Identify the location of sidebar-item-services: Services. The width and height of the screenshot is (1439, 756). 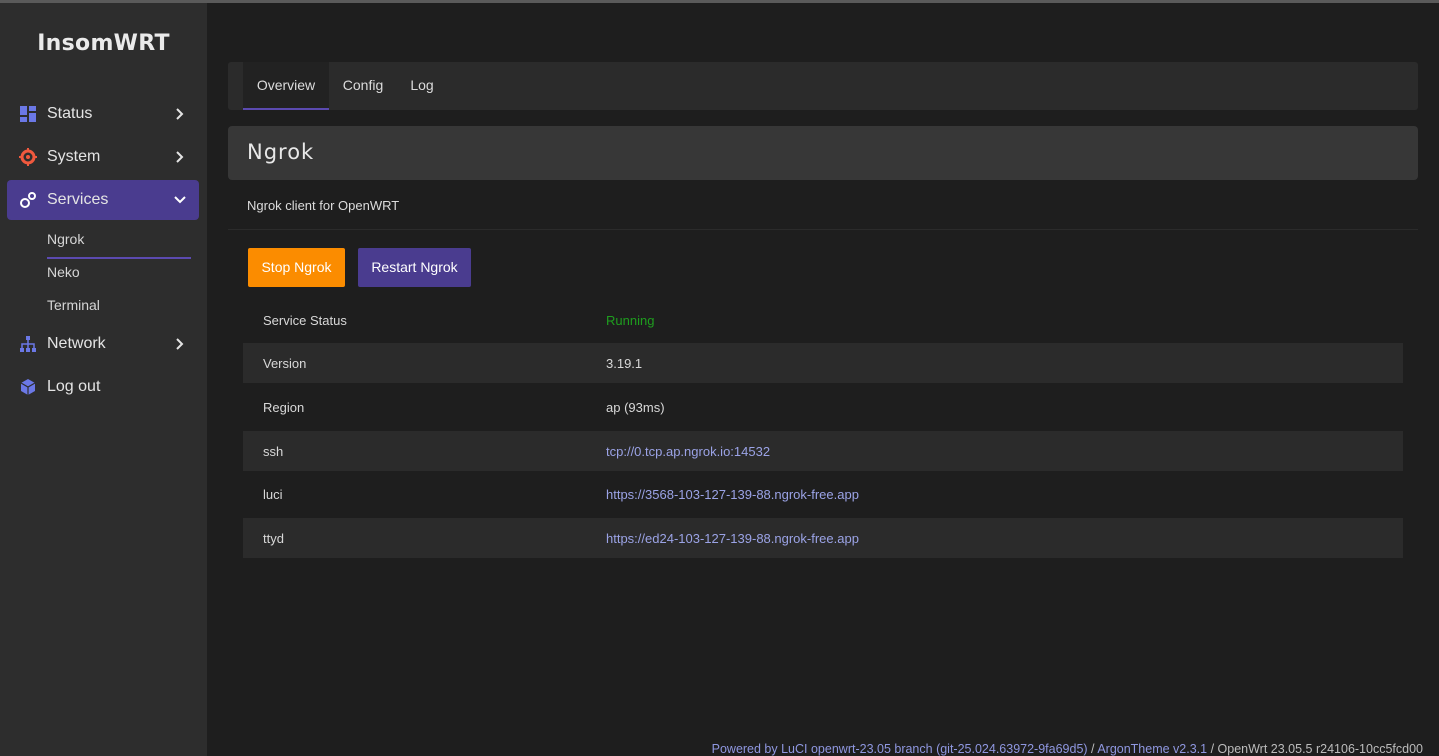
(103, 200).